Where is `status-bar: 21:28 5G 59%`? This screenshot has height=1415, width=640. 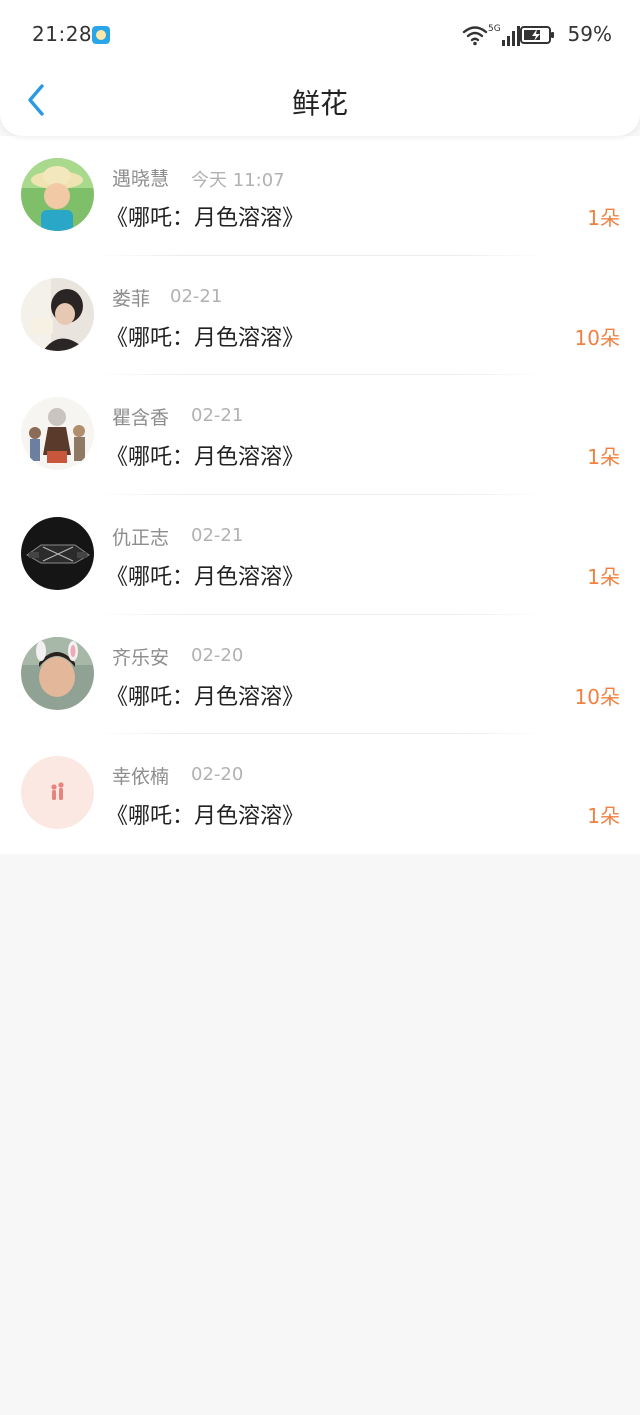
status-bar: 21:28 5G 59% is located at coordinates (320, 35).